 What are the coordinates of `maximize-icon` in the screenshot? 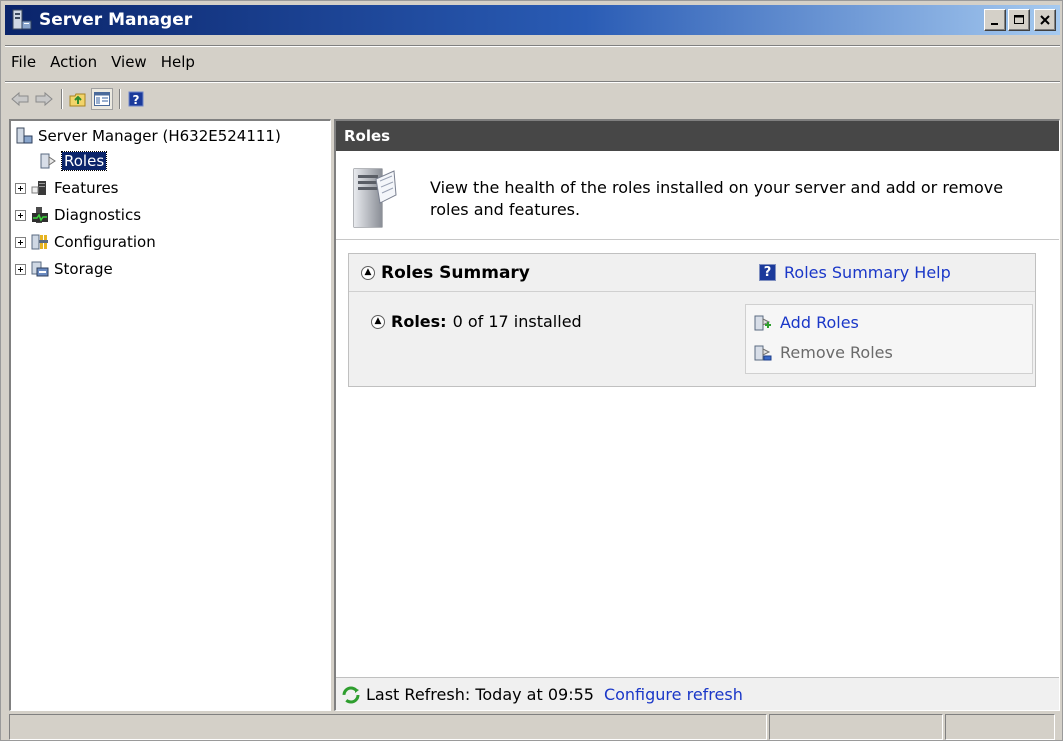 It's located at (1019, 19).